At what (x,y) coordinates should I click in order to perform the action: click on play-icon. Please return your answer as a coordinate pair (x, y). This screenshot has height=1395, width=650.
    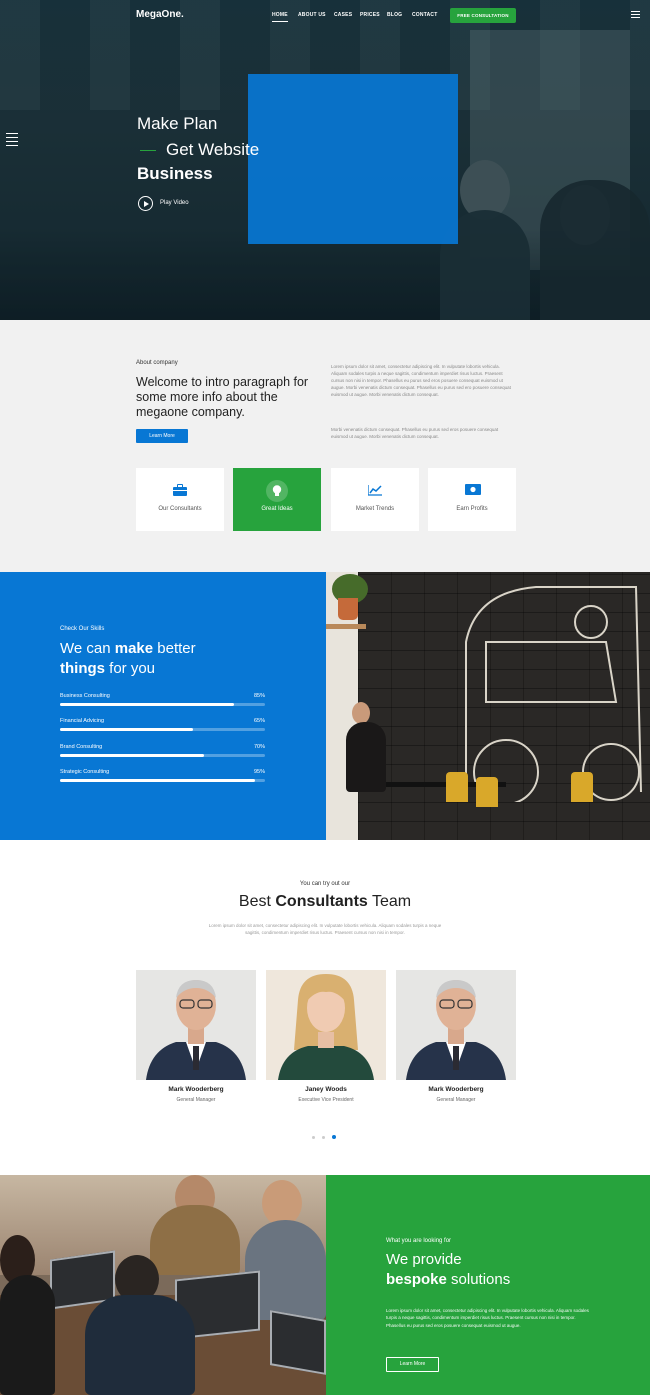
    Looking at the image, I should click on (145, 203).